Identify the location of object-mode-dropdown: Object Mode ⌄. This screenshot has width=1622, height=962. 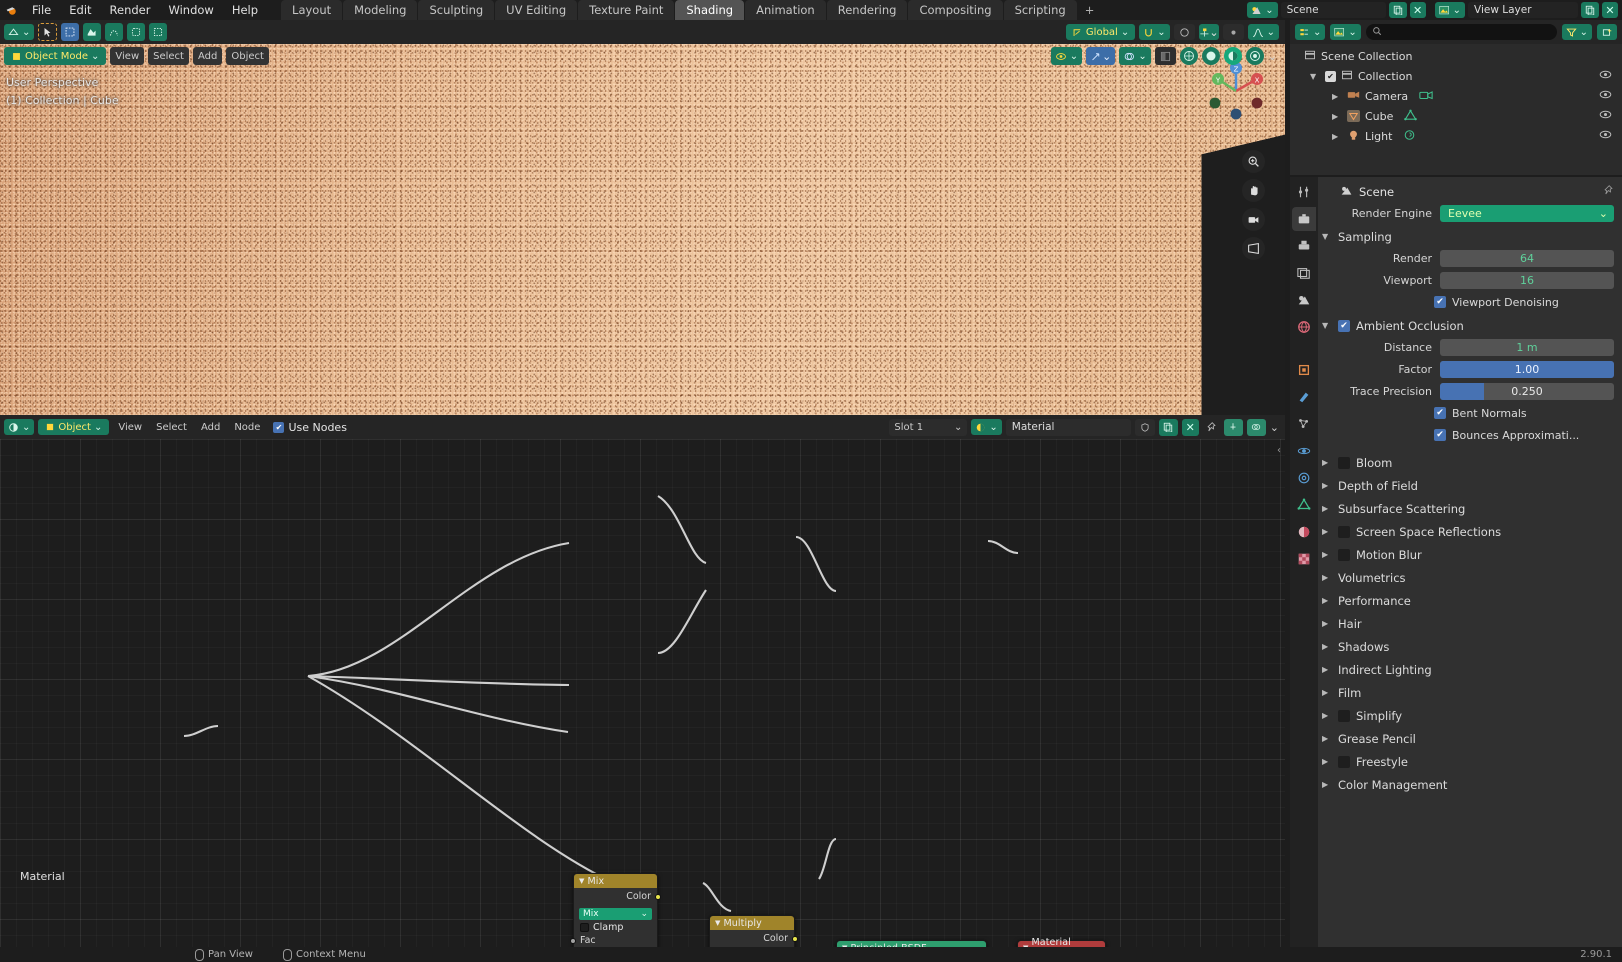
(55, 56).